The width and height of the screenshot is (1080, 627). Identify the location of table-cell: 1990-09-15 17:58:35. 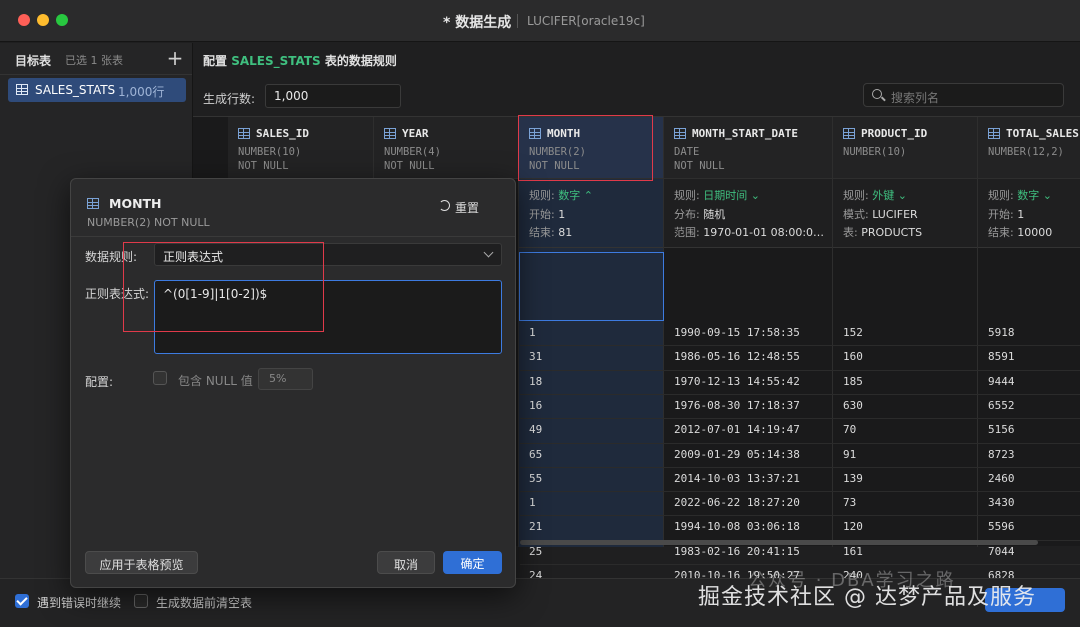
(737, 332).